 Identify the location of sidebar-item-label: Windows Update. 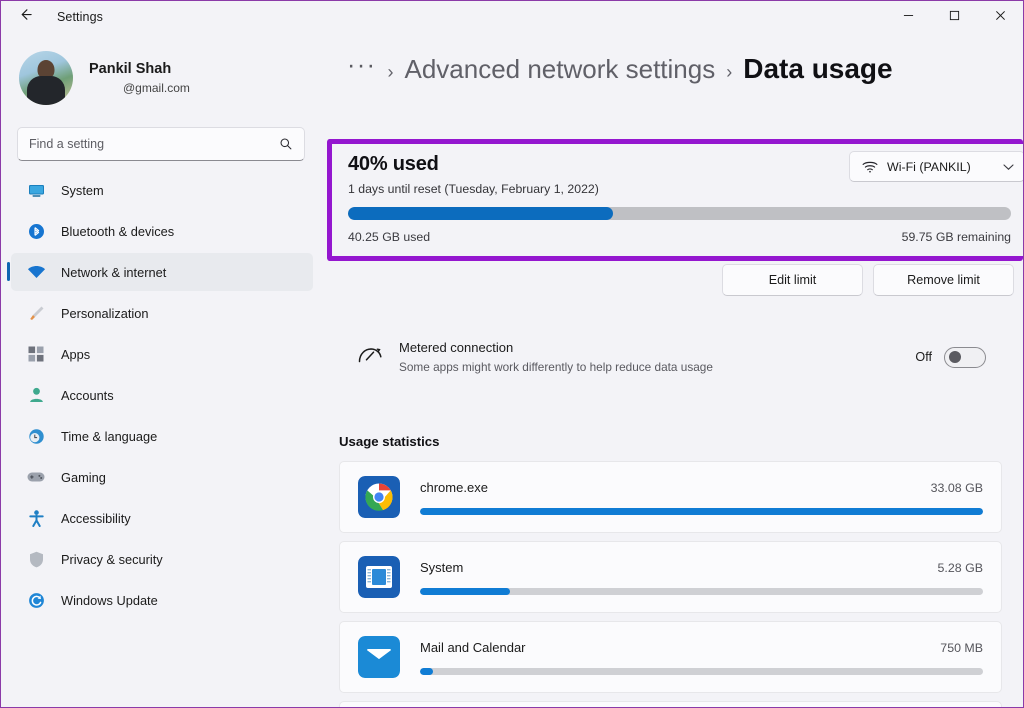
(109, 600).